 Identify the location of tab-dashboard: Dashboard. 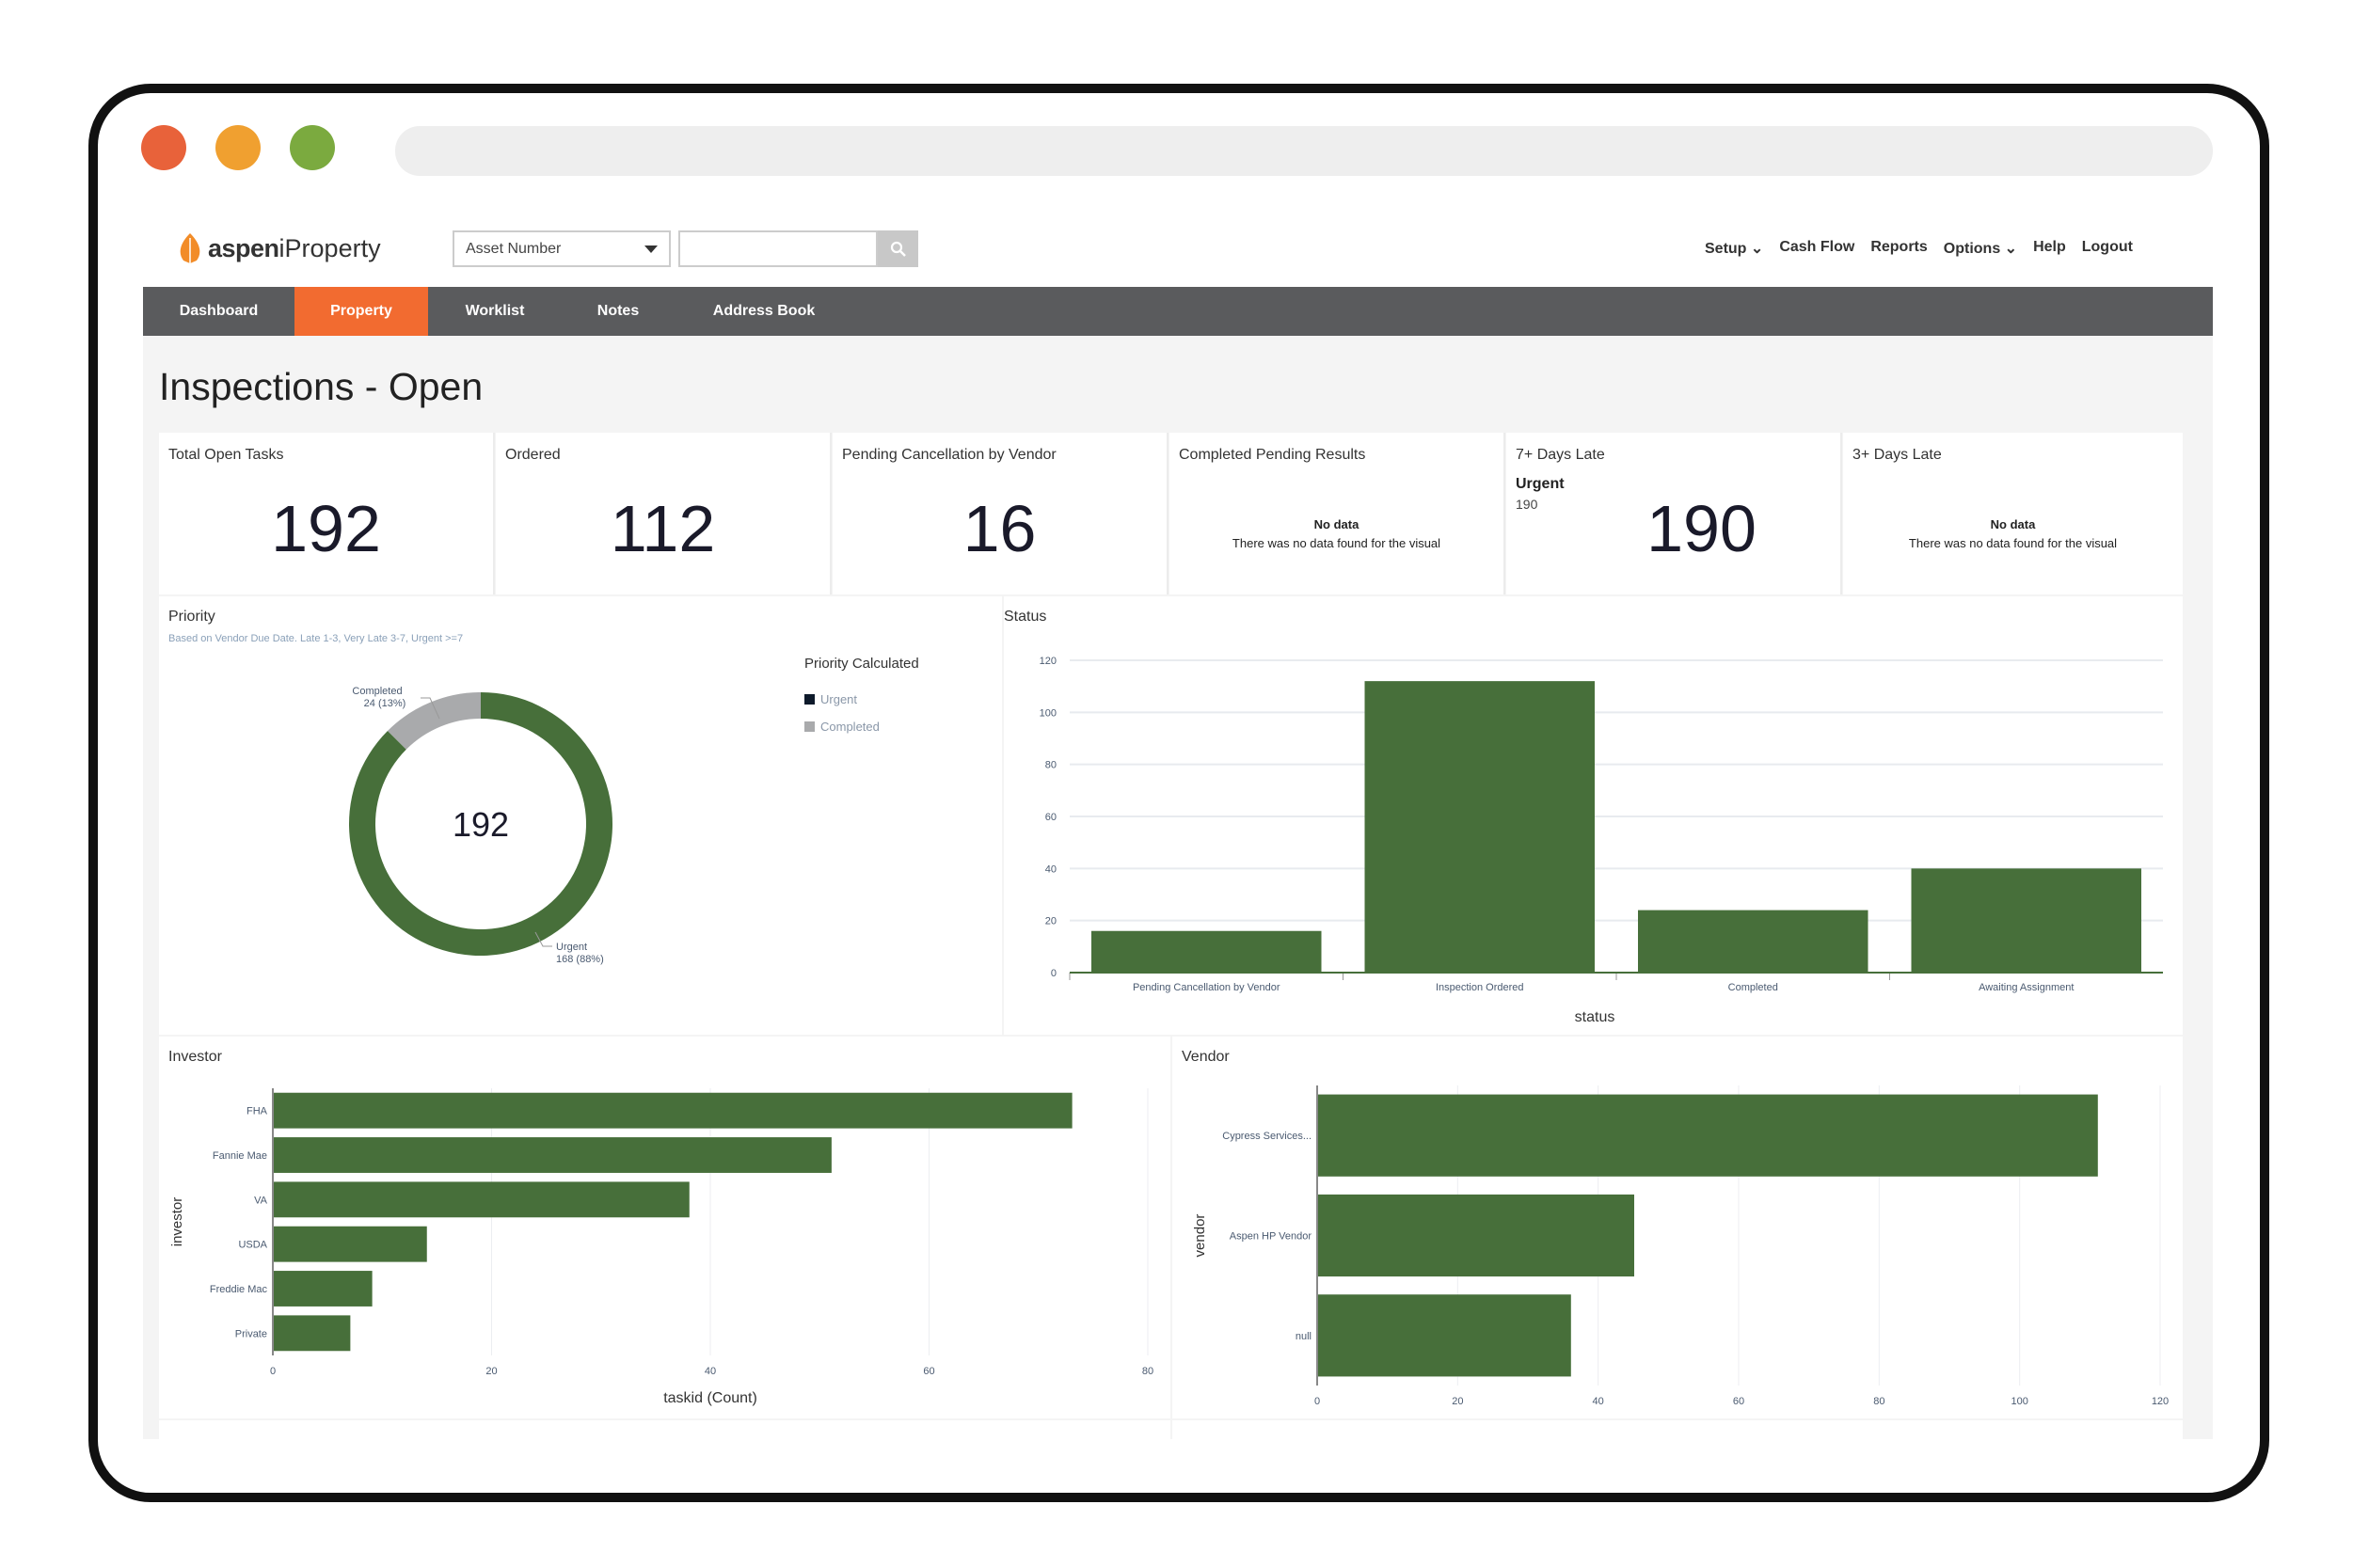
(218, 311).